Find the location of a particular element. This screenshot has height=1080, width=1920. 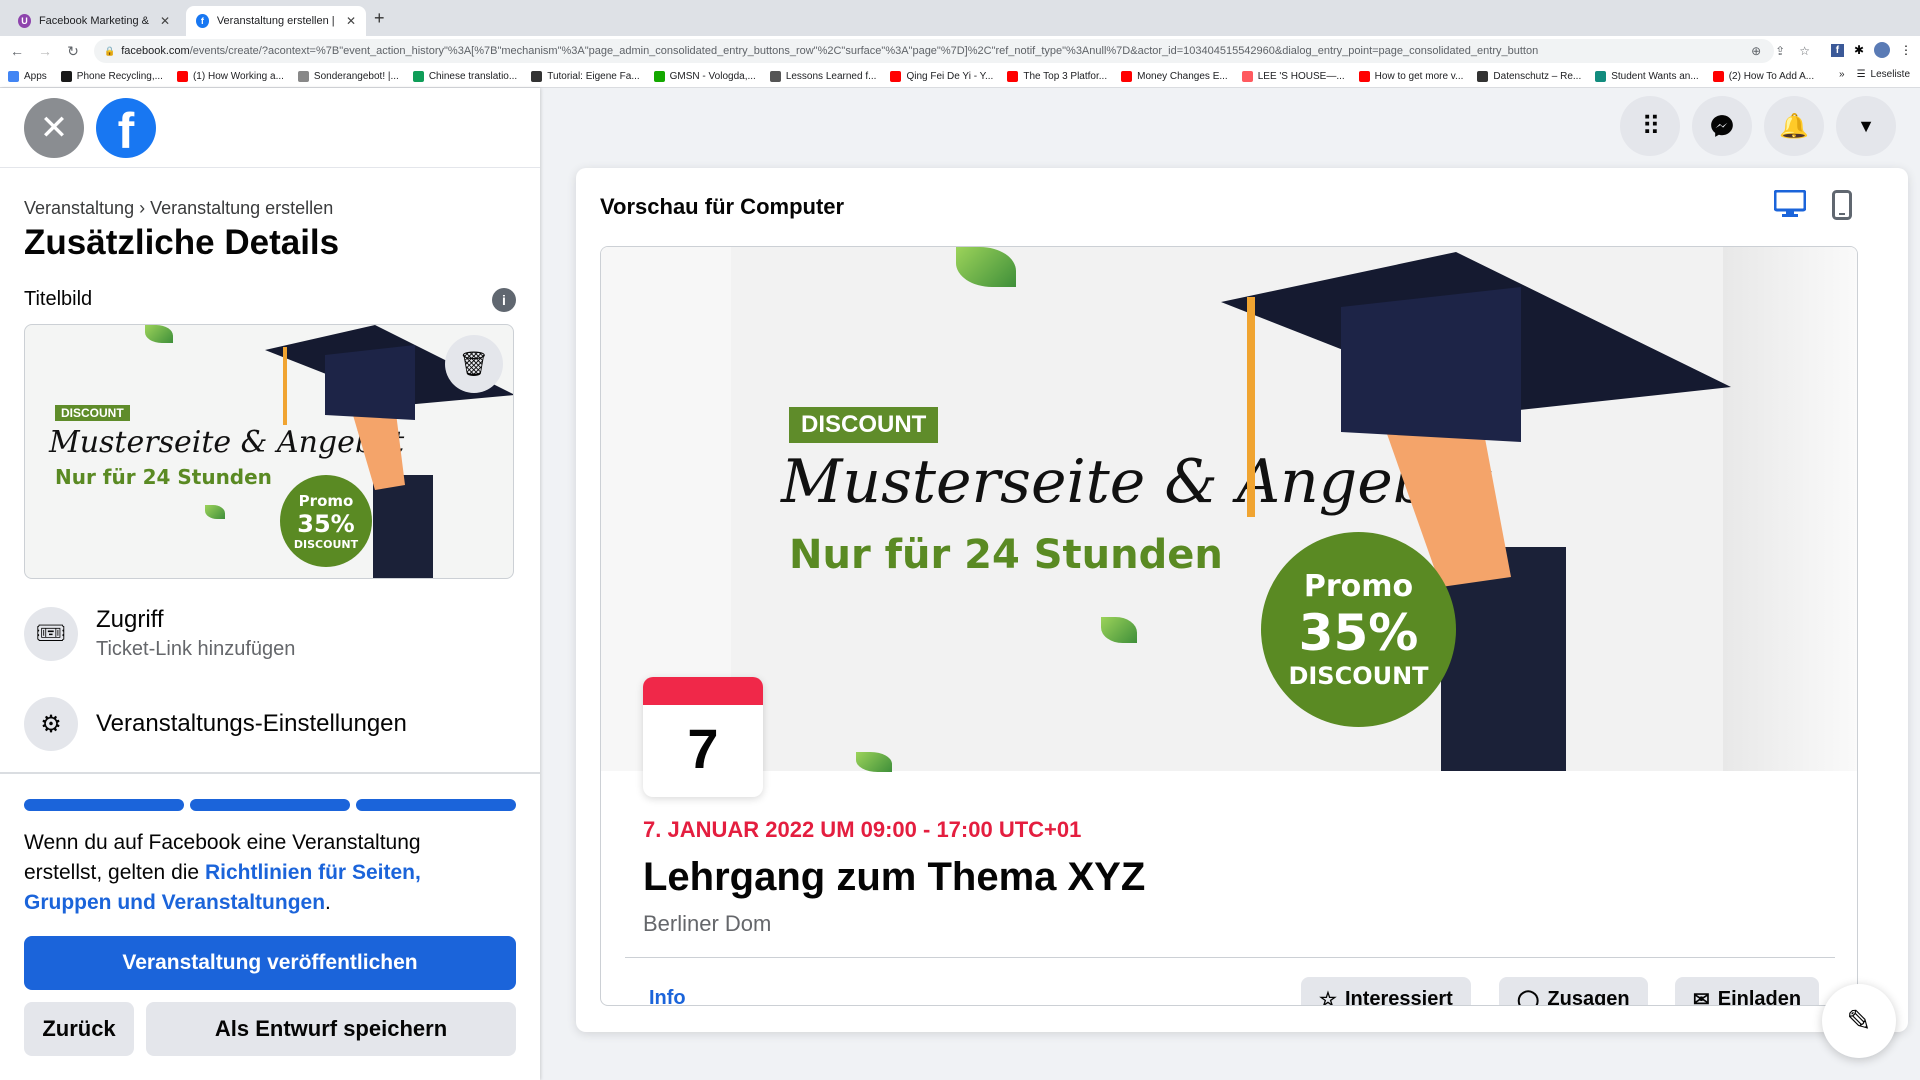

desktop-monitor-icon is located at coordinates (1790, 203).